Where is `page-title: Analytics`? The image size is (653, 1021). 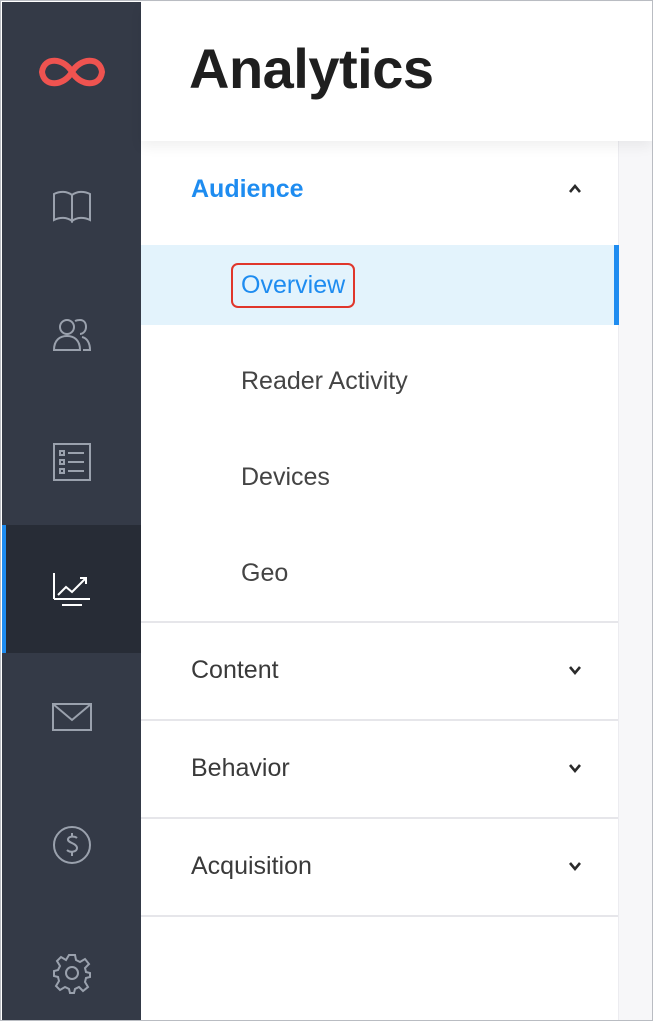
page-title: Analytics is located at coordinates (311, 68).